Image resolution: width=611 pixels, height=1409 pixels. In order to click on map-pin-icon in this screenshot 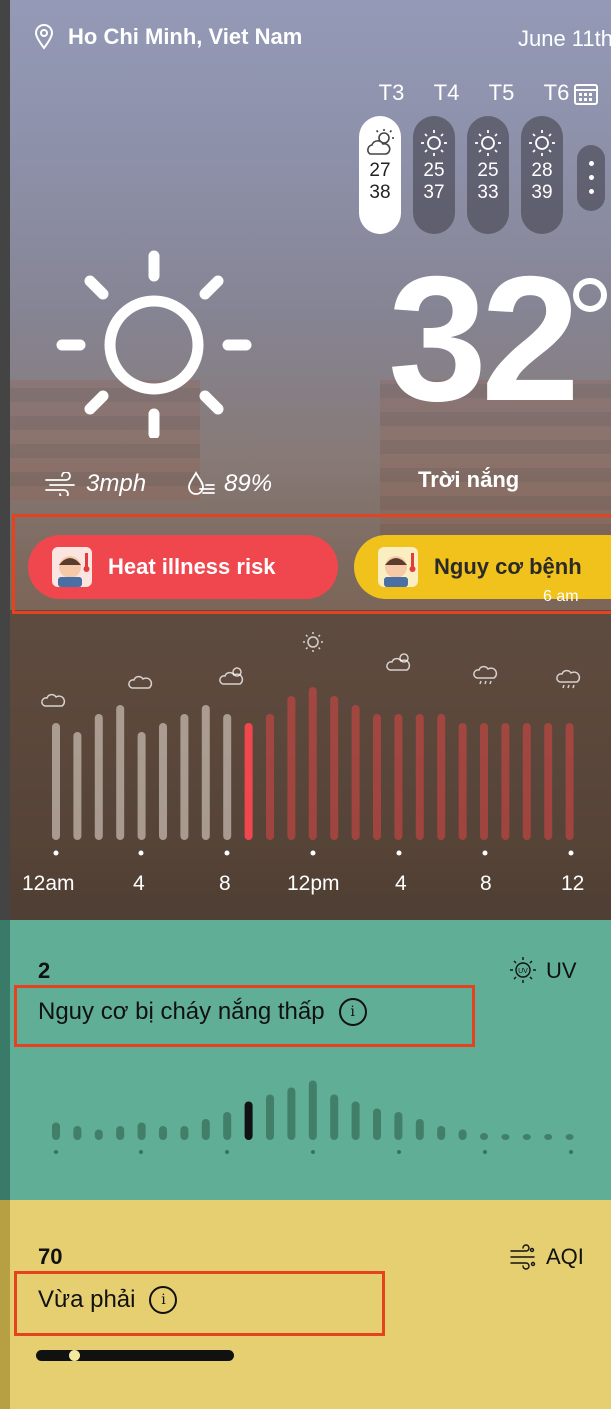, I will do `click(44, 37)`.